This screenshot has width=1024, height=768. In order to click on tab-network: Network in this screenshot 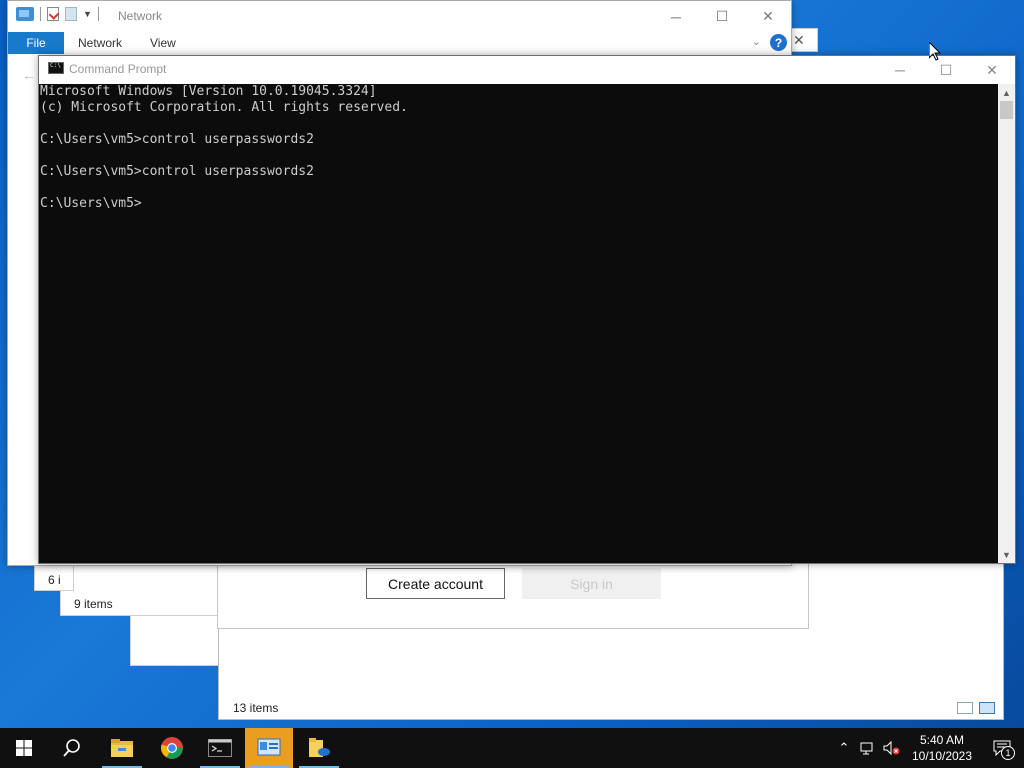, I will do `click(100, 43)`.